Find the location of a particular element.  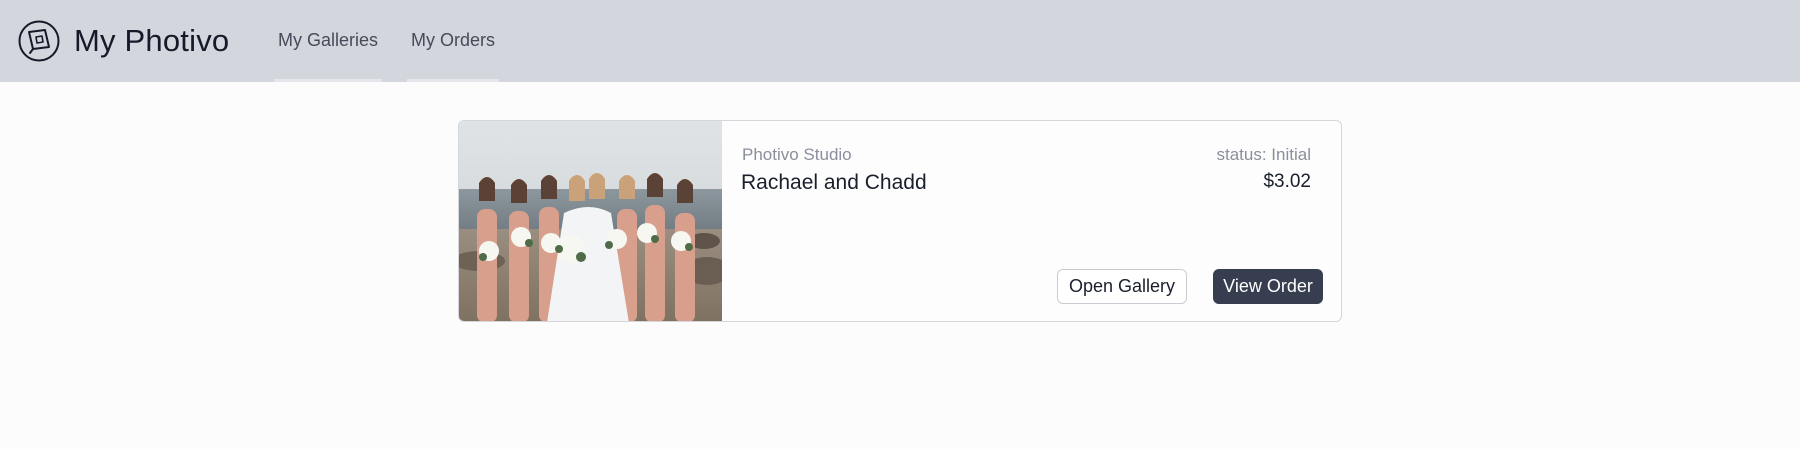

tab-label: My Orders is located at coordinates (452, 39).